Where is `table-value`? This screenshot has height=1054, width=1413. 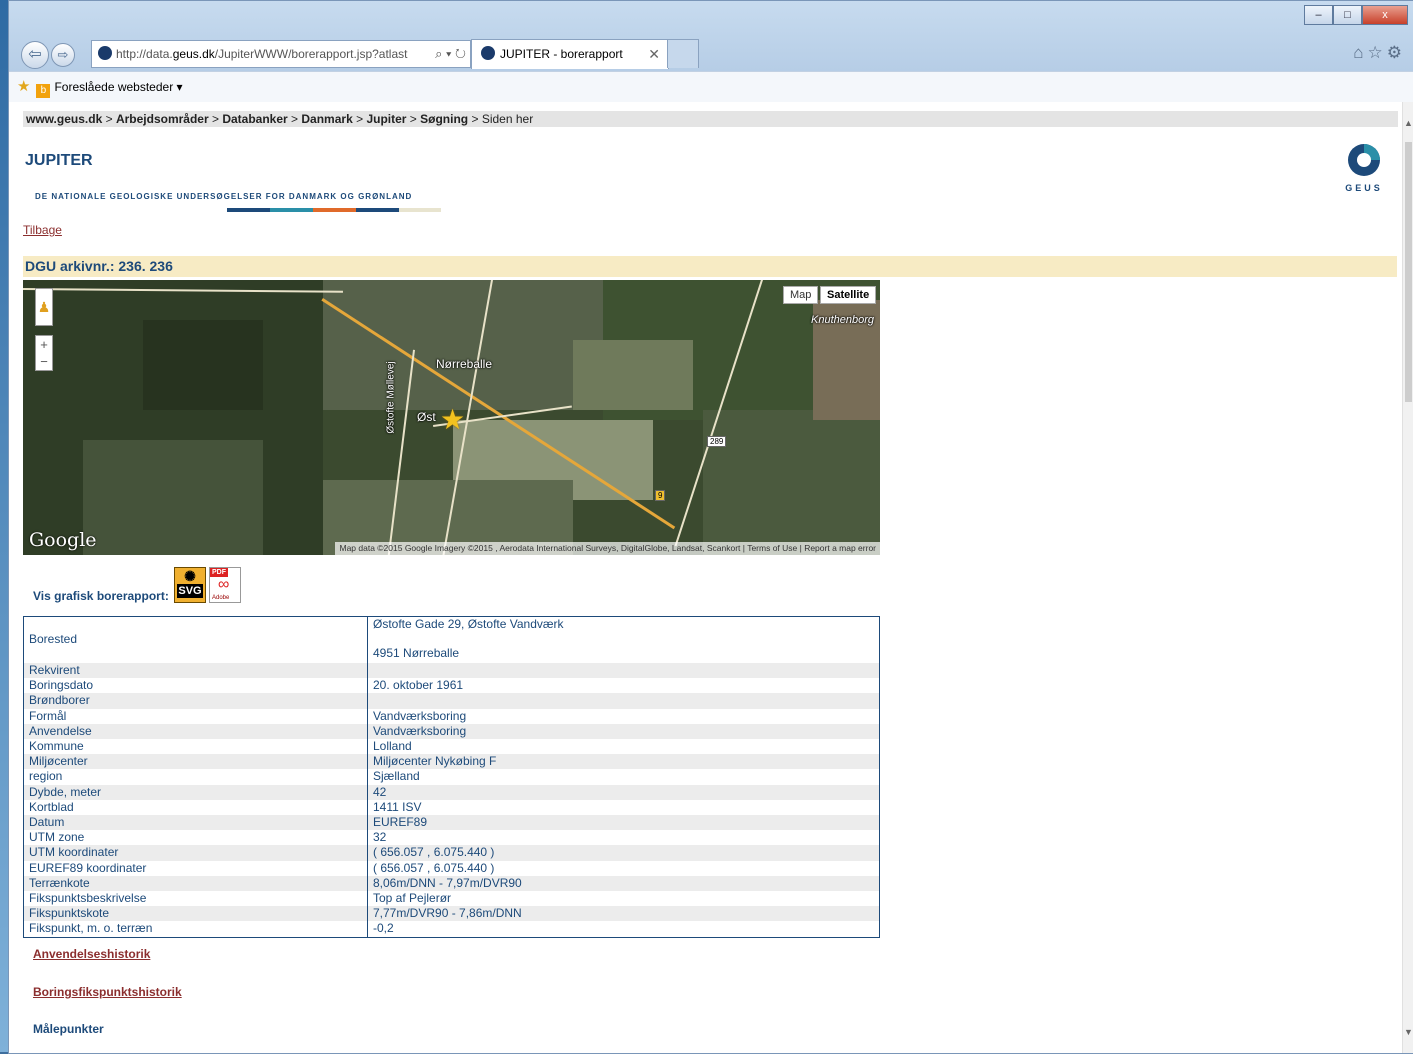
table-value is located at coordinates (623, 701).